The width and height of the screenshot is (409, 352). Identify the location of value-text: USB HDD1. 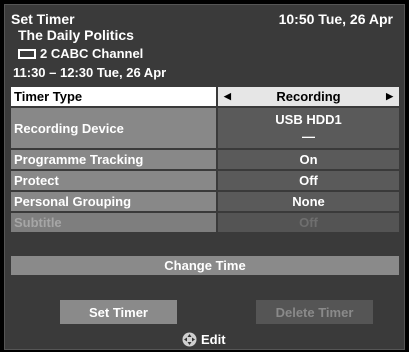
(308, 119).